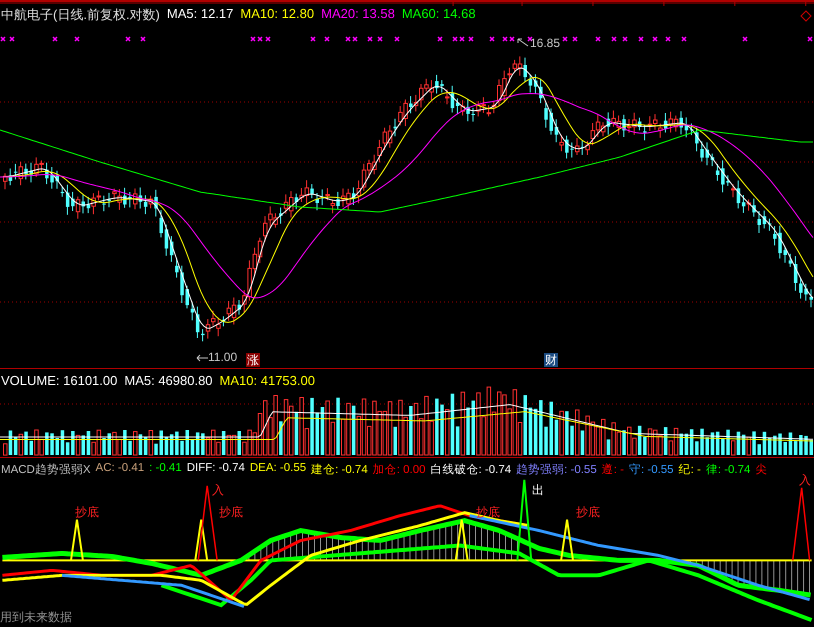  I want to click on legend-value: DIFF: -0.74, so click(215, 469).